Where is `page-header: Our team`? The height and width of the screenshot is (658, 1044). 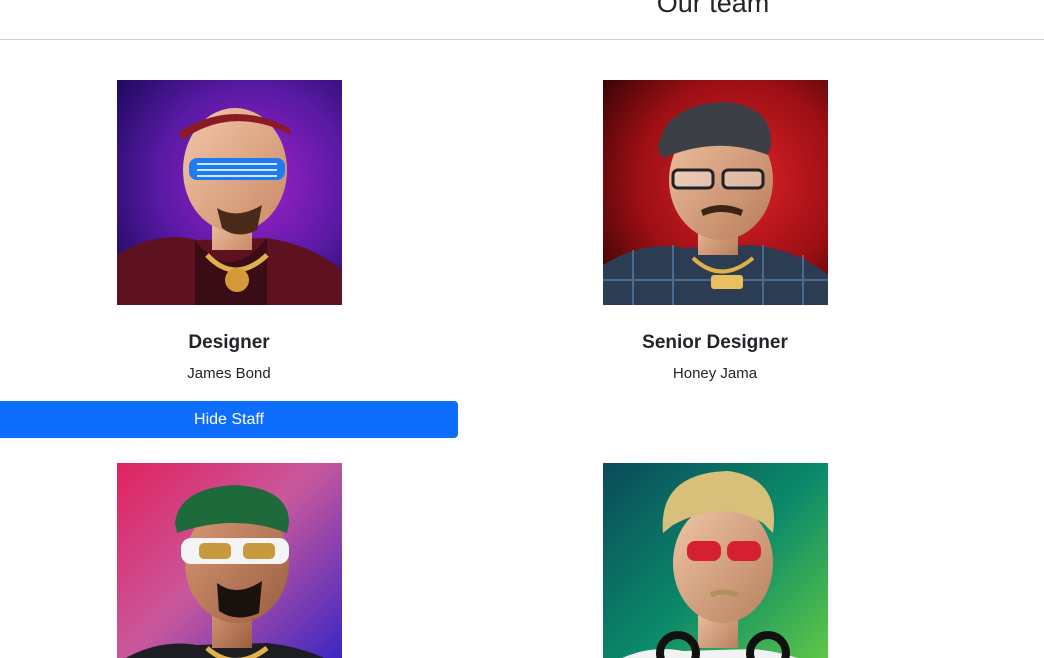
page-header: Our team is located at coordinates (522, 20).